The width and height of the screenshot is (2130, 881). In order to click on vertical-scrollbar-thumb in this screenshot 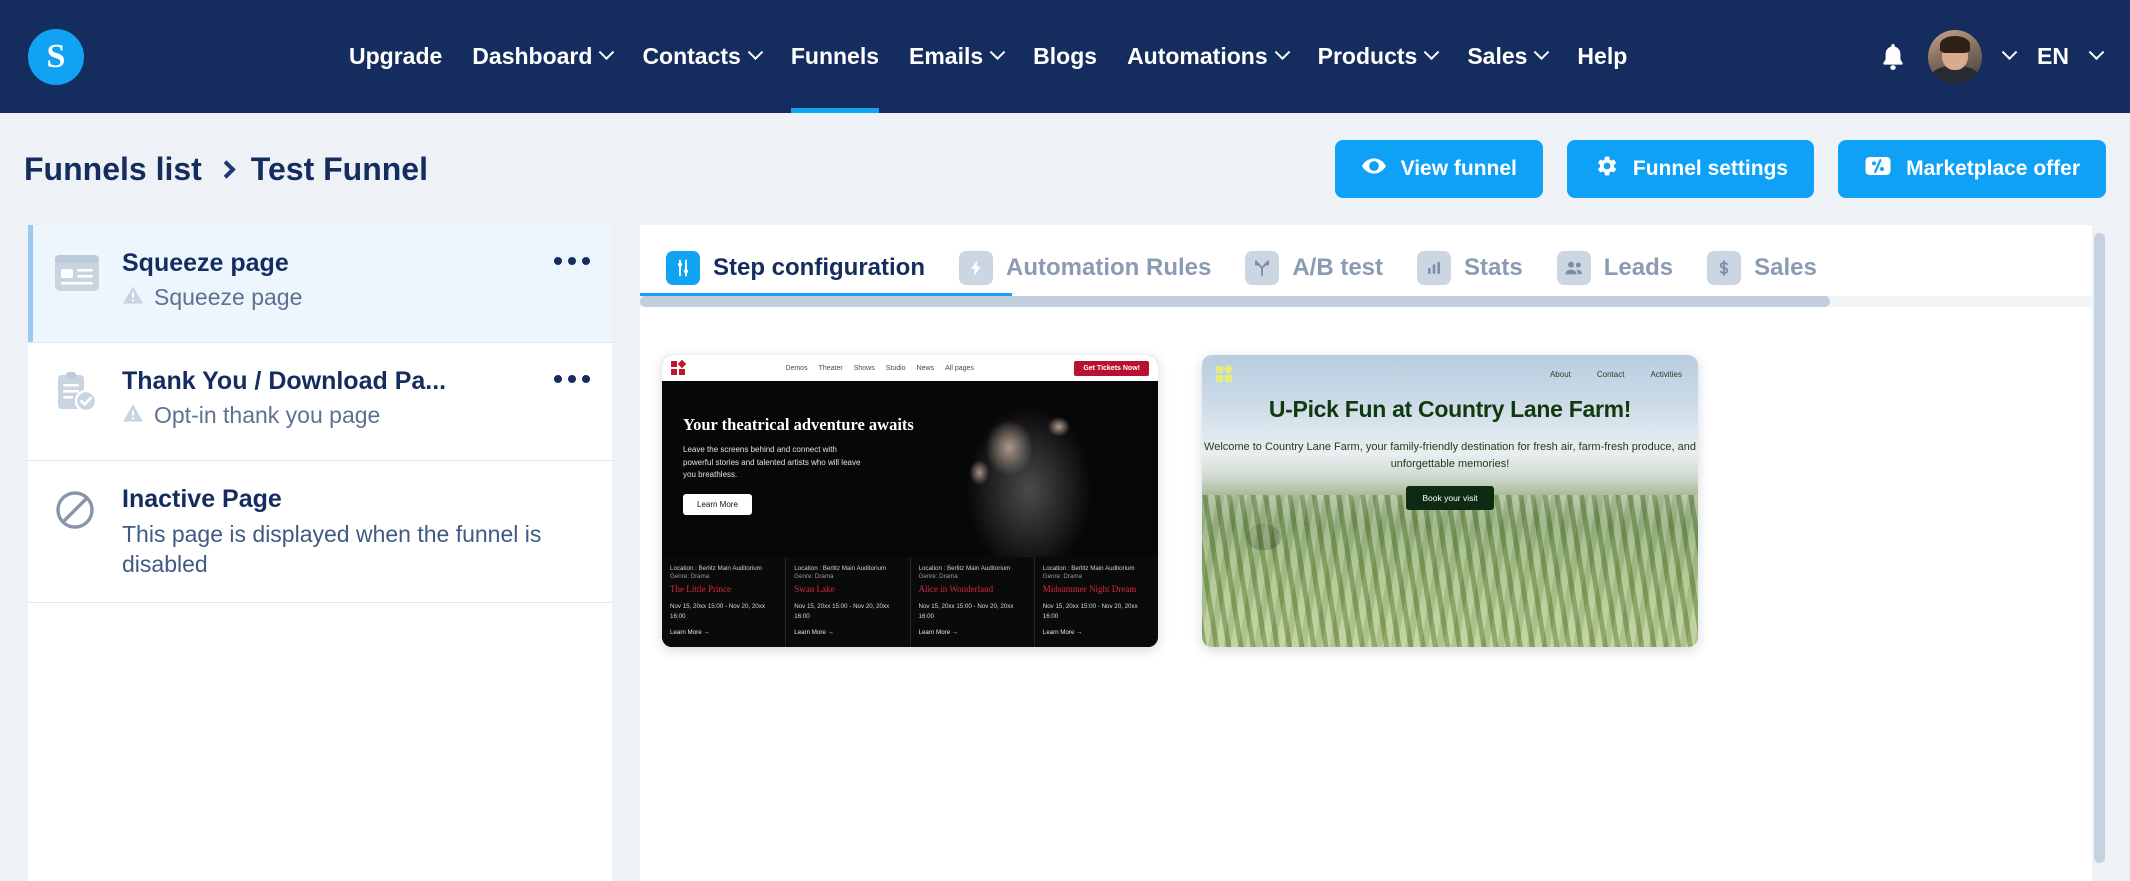, I will do `click(2099, 548)`.